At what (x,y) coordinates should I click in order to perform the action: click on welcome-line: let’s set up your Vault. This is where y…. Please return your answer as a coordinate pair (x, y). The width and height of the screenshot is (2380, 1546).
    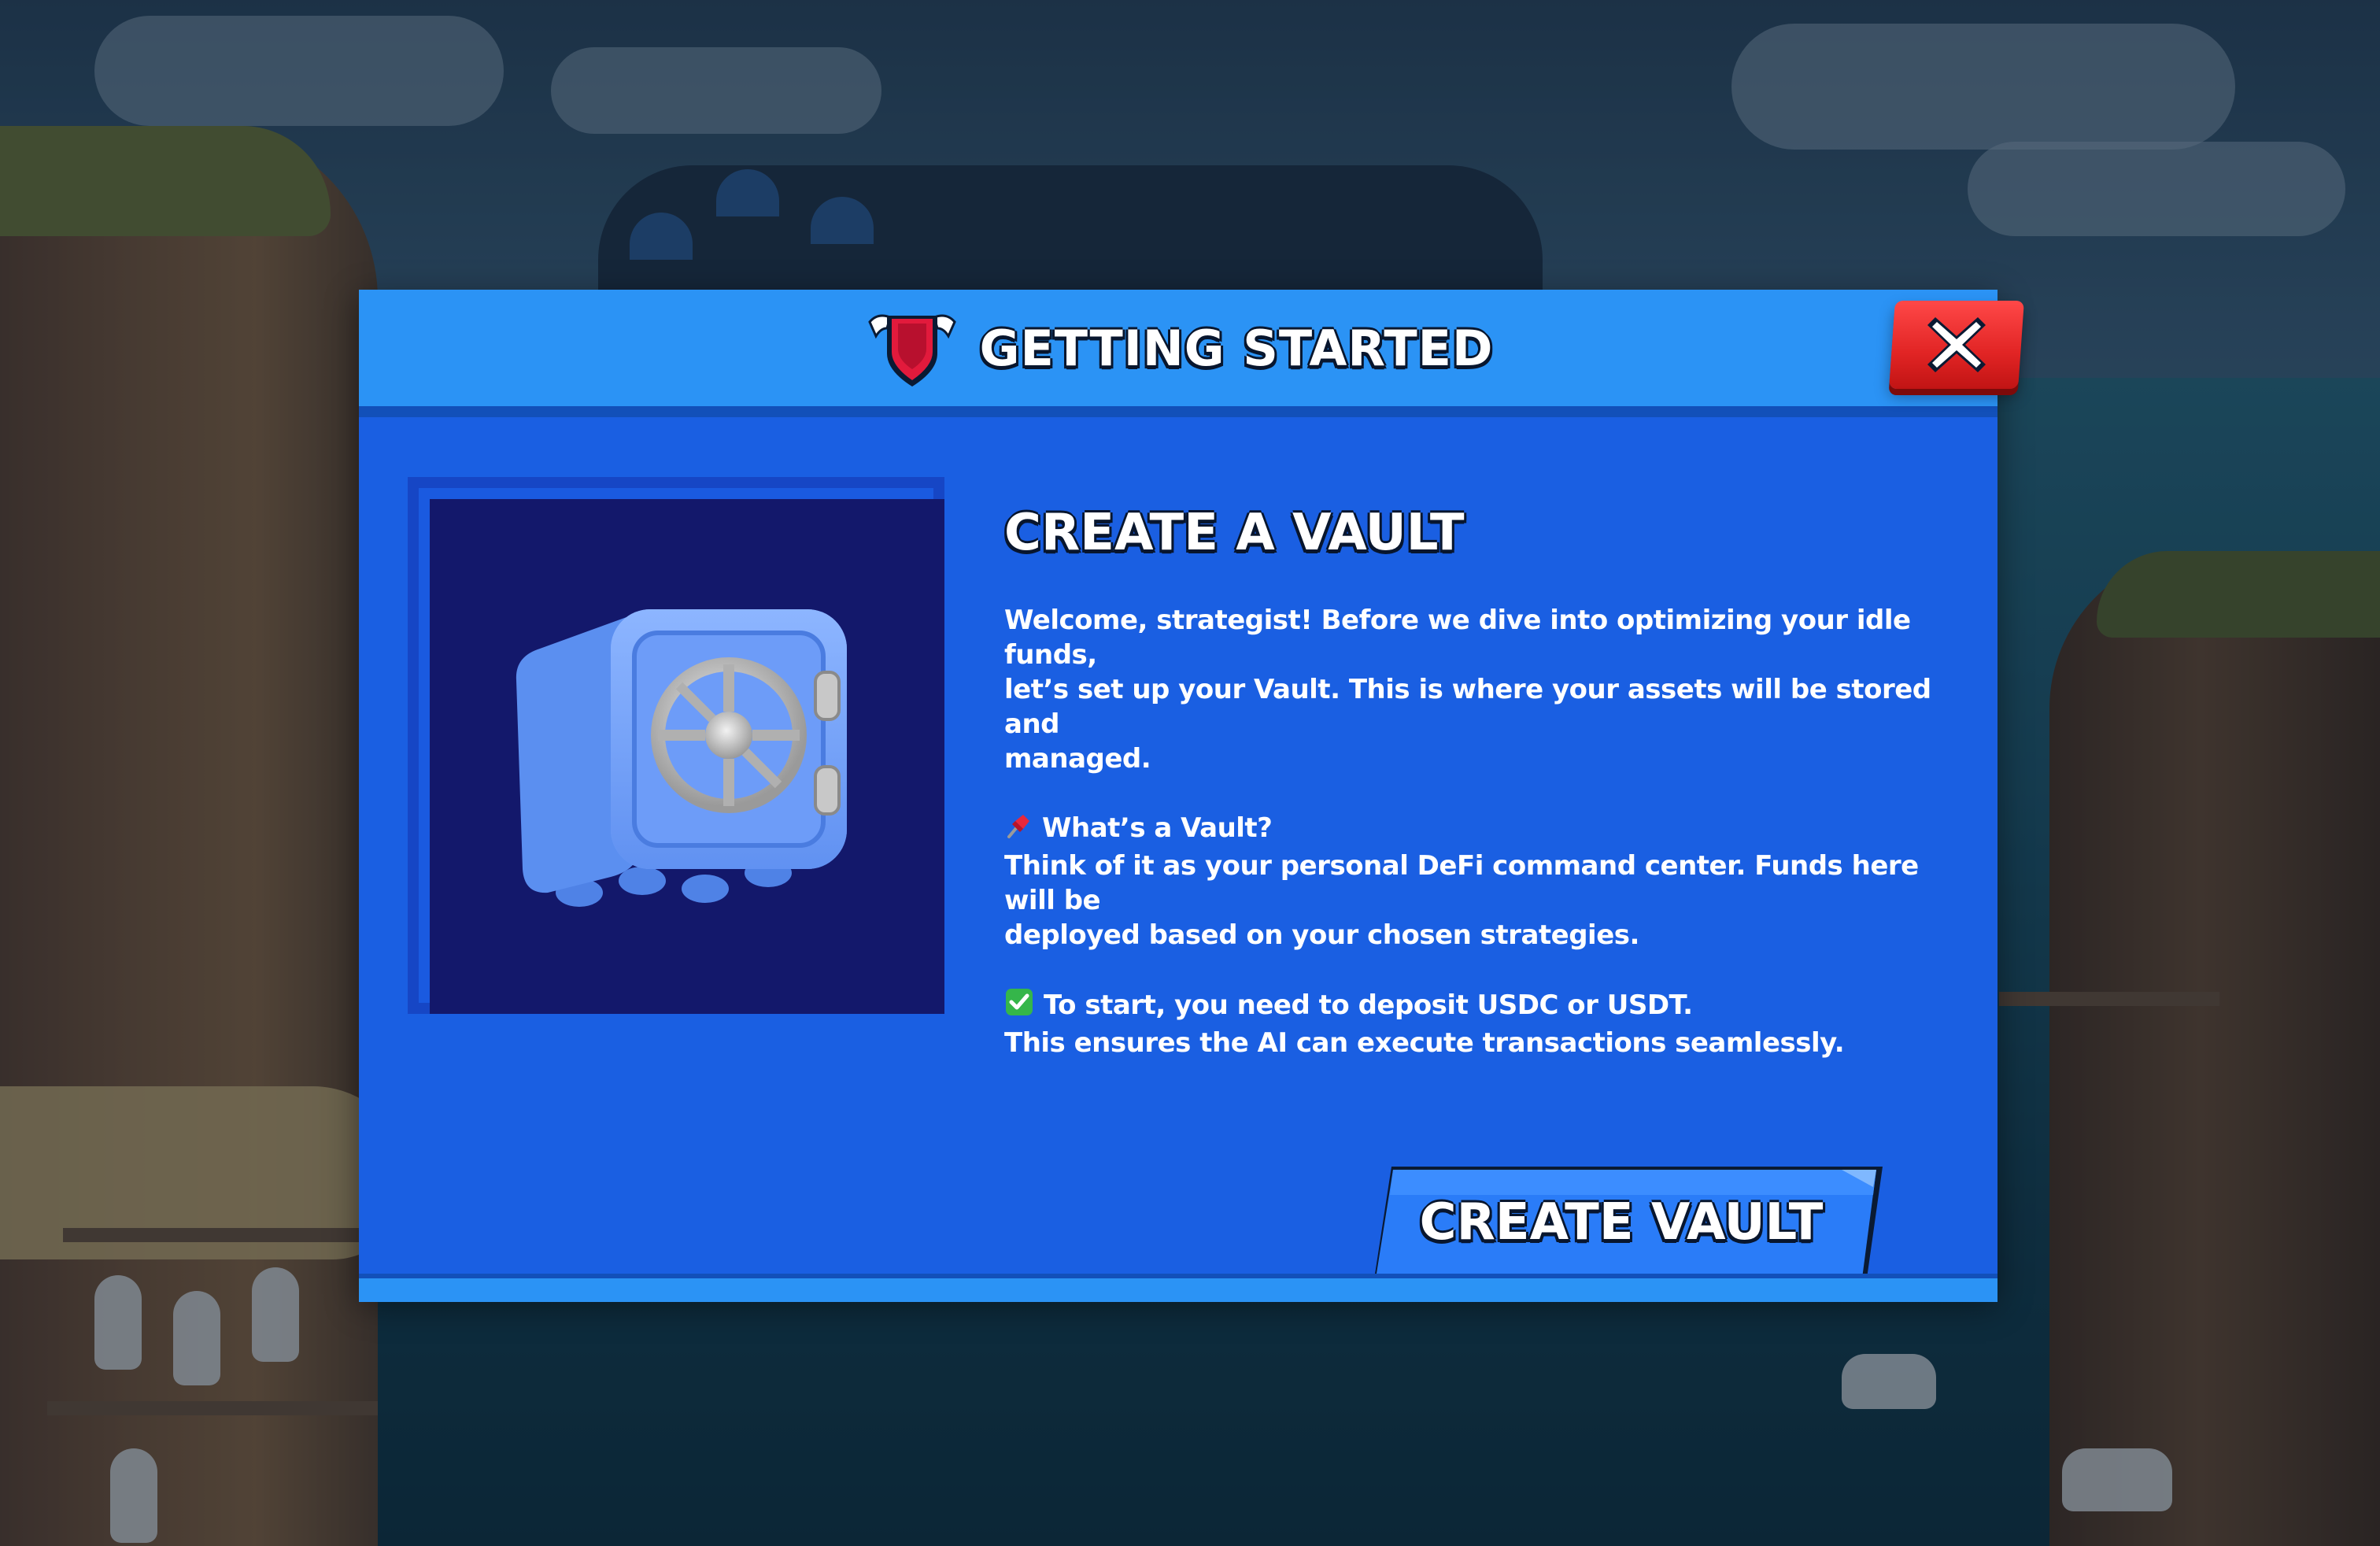
    Looking at the image, I should click on (1467, 707).